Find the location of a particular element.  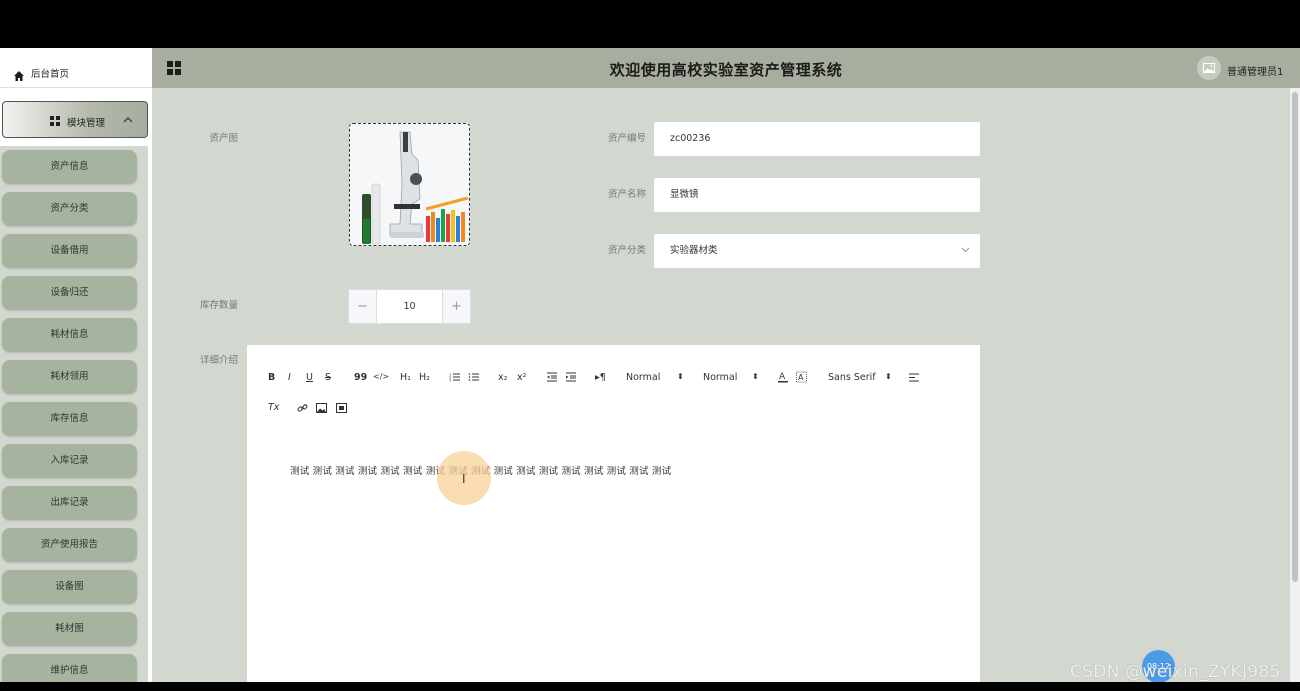

outdent-icon is located at coordinates (552, 378).